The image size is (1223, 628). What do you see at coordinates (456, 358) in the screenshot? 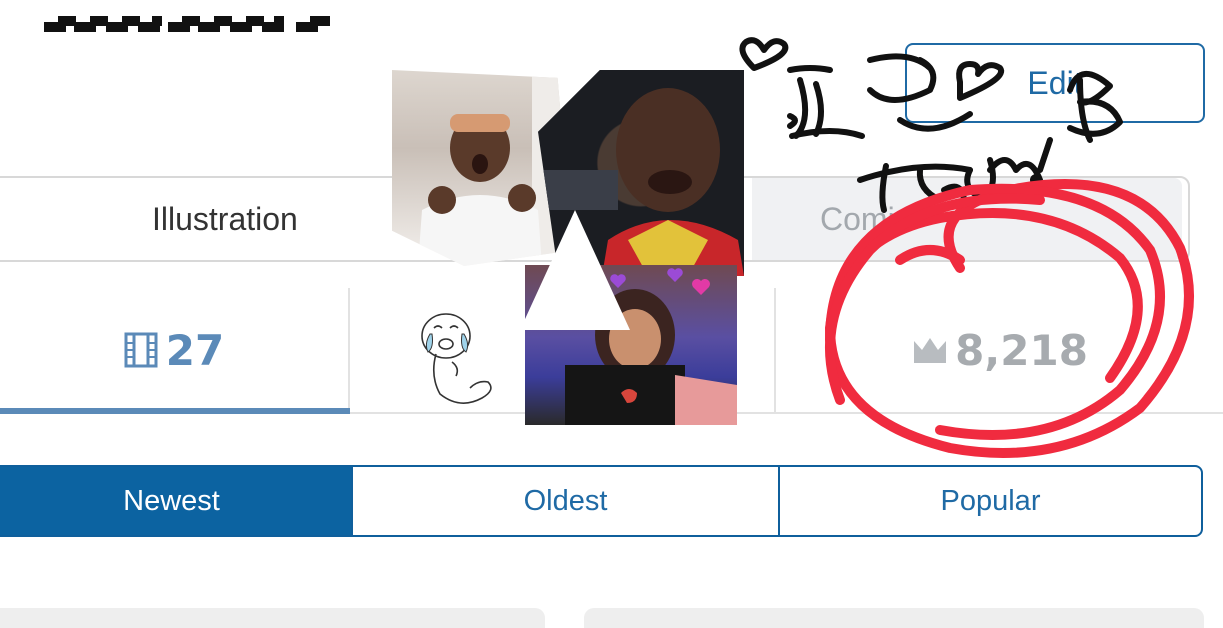
I see `crying-doodle-sticker` at bounding box center [456, 358].